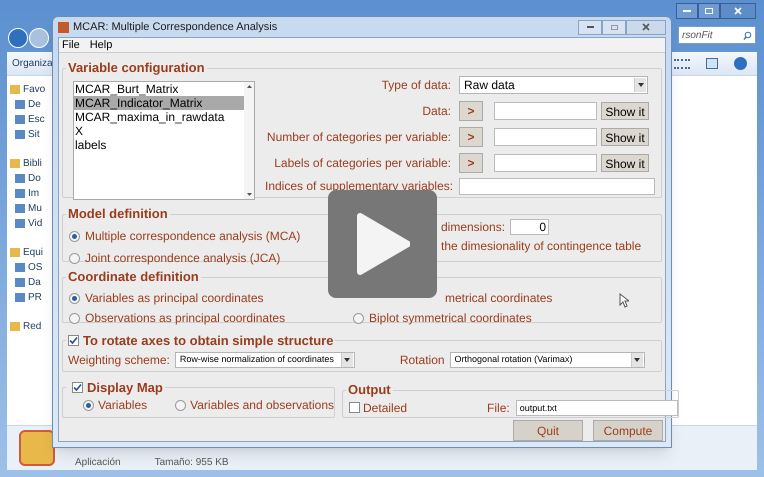 The width and height of the screenshot is (764, 477). I want to click on data-type-dropdown: Raw data, so click(553, 85).